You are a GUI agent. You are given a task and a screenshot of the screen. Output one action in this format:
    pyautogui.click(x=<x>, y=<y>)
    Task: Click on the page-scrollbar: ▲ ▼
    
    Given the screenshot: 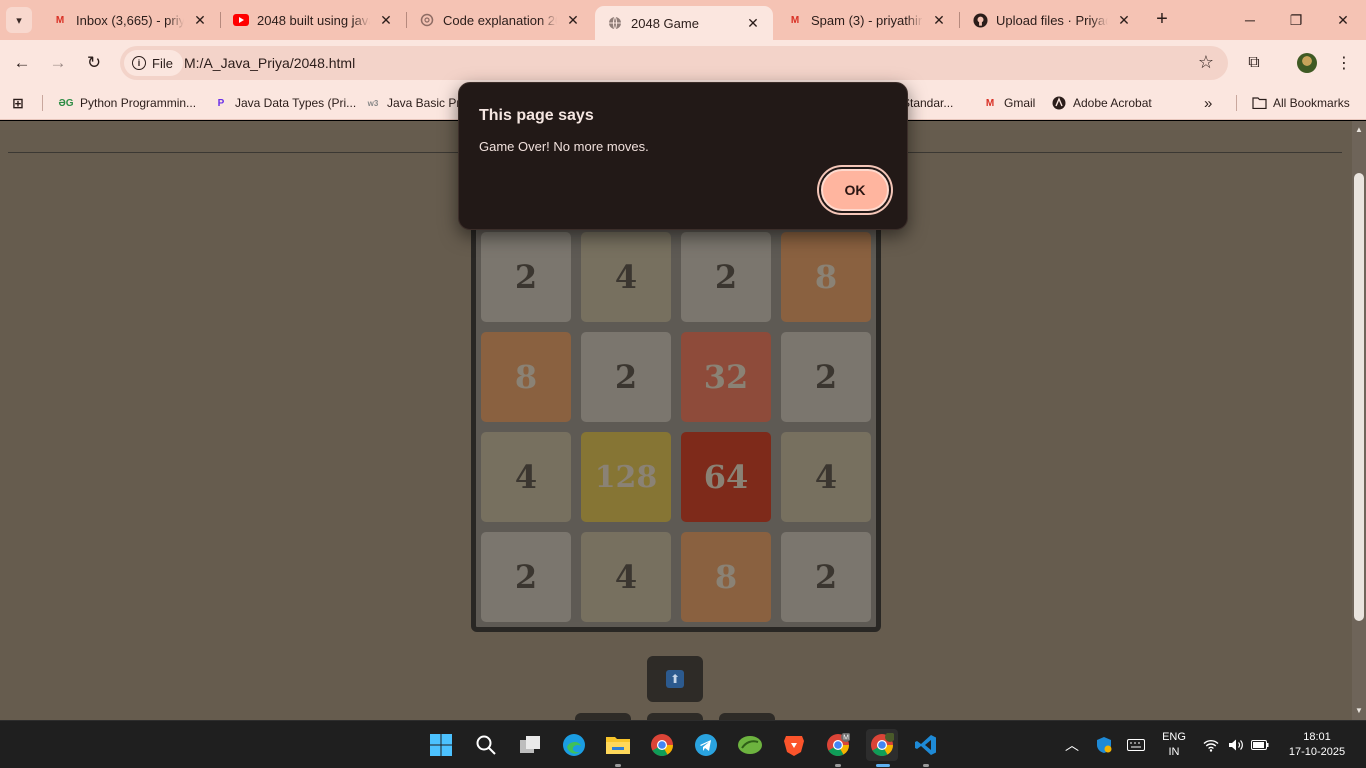 What is the action you would take?
    pyautogui.click(x=1359, y=420)
    